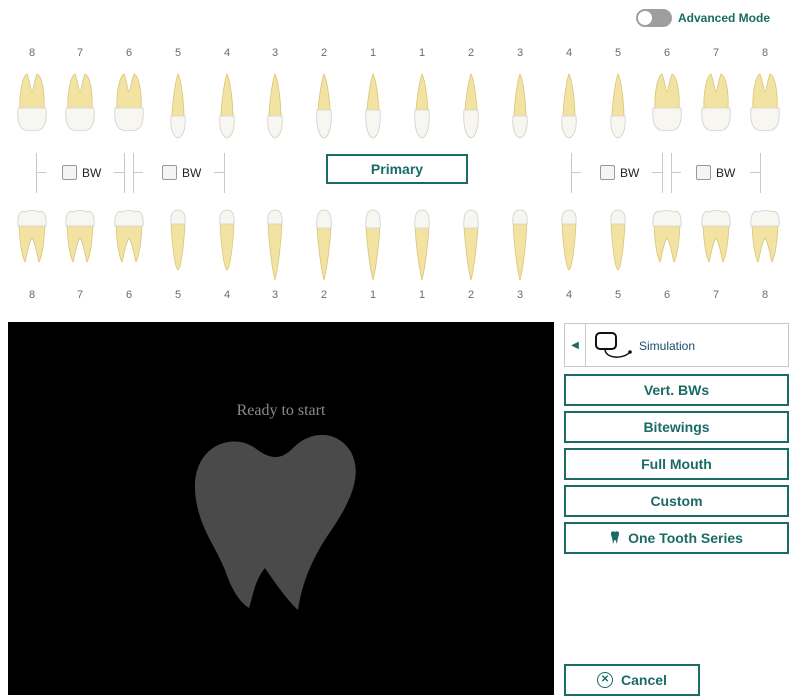 This screenshot has height=696, width=790. I want to click on tooth-placeholder-icon, so click(275, 522).